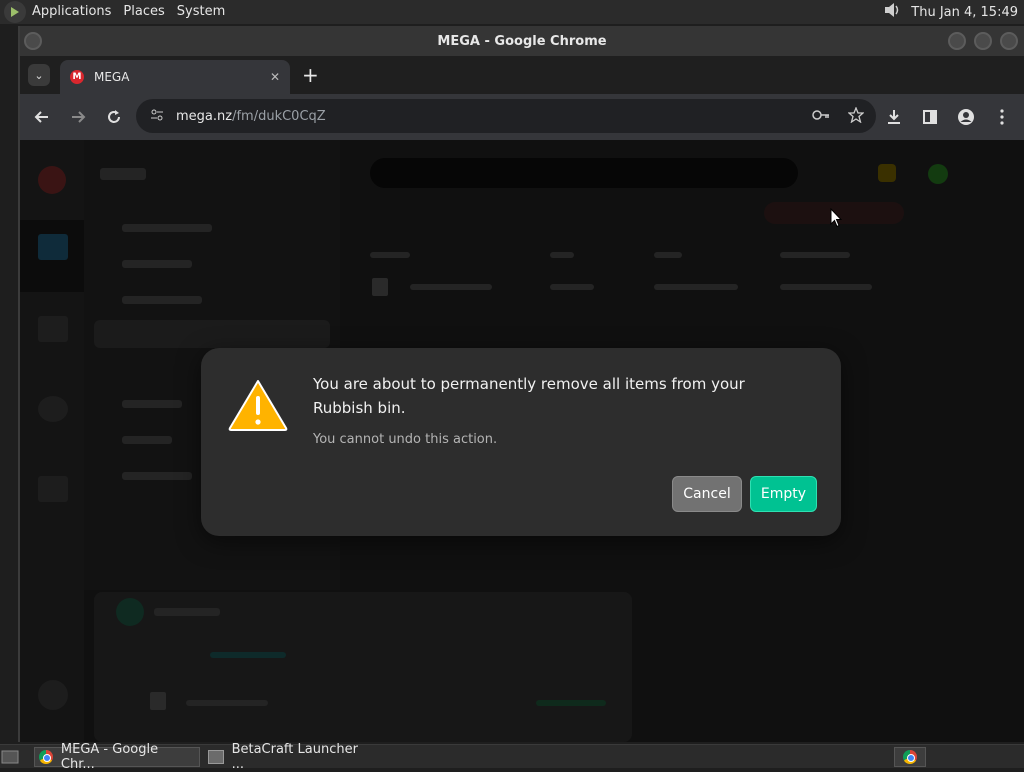 Image resolution: width=1024 pixels, height=772 pixels. I want to click on mouse-pointer-icon, so click(836, 218).